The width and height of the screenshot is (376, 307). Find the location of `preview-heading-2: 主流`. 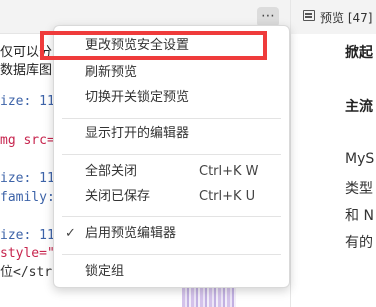

preview-heading-2: 主流 is located at coordinates (359, 107).